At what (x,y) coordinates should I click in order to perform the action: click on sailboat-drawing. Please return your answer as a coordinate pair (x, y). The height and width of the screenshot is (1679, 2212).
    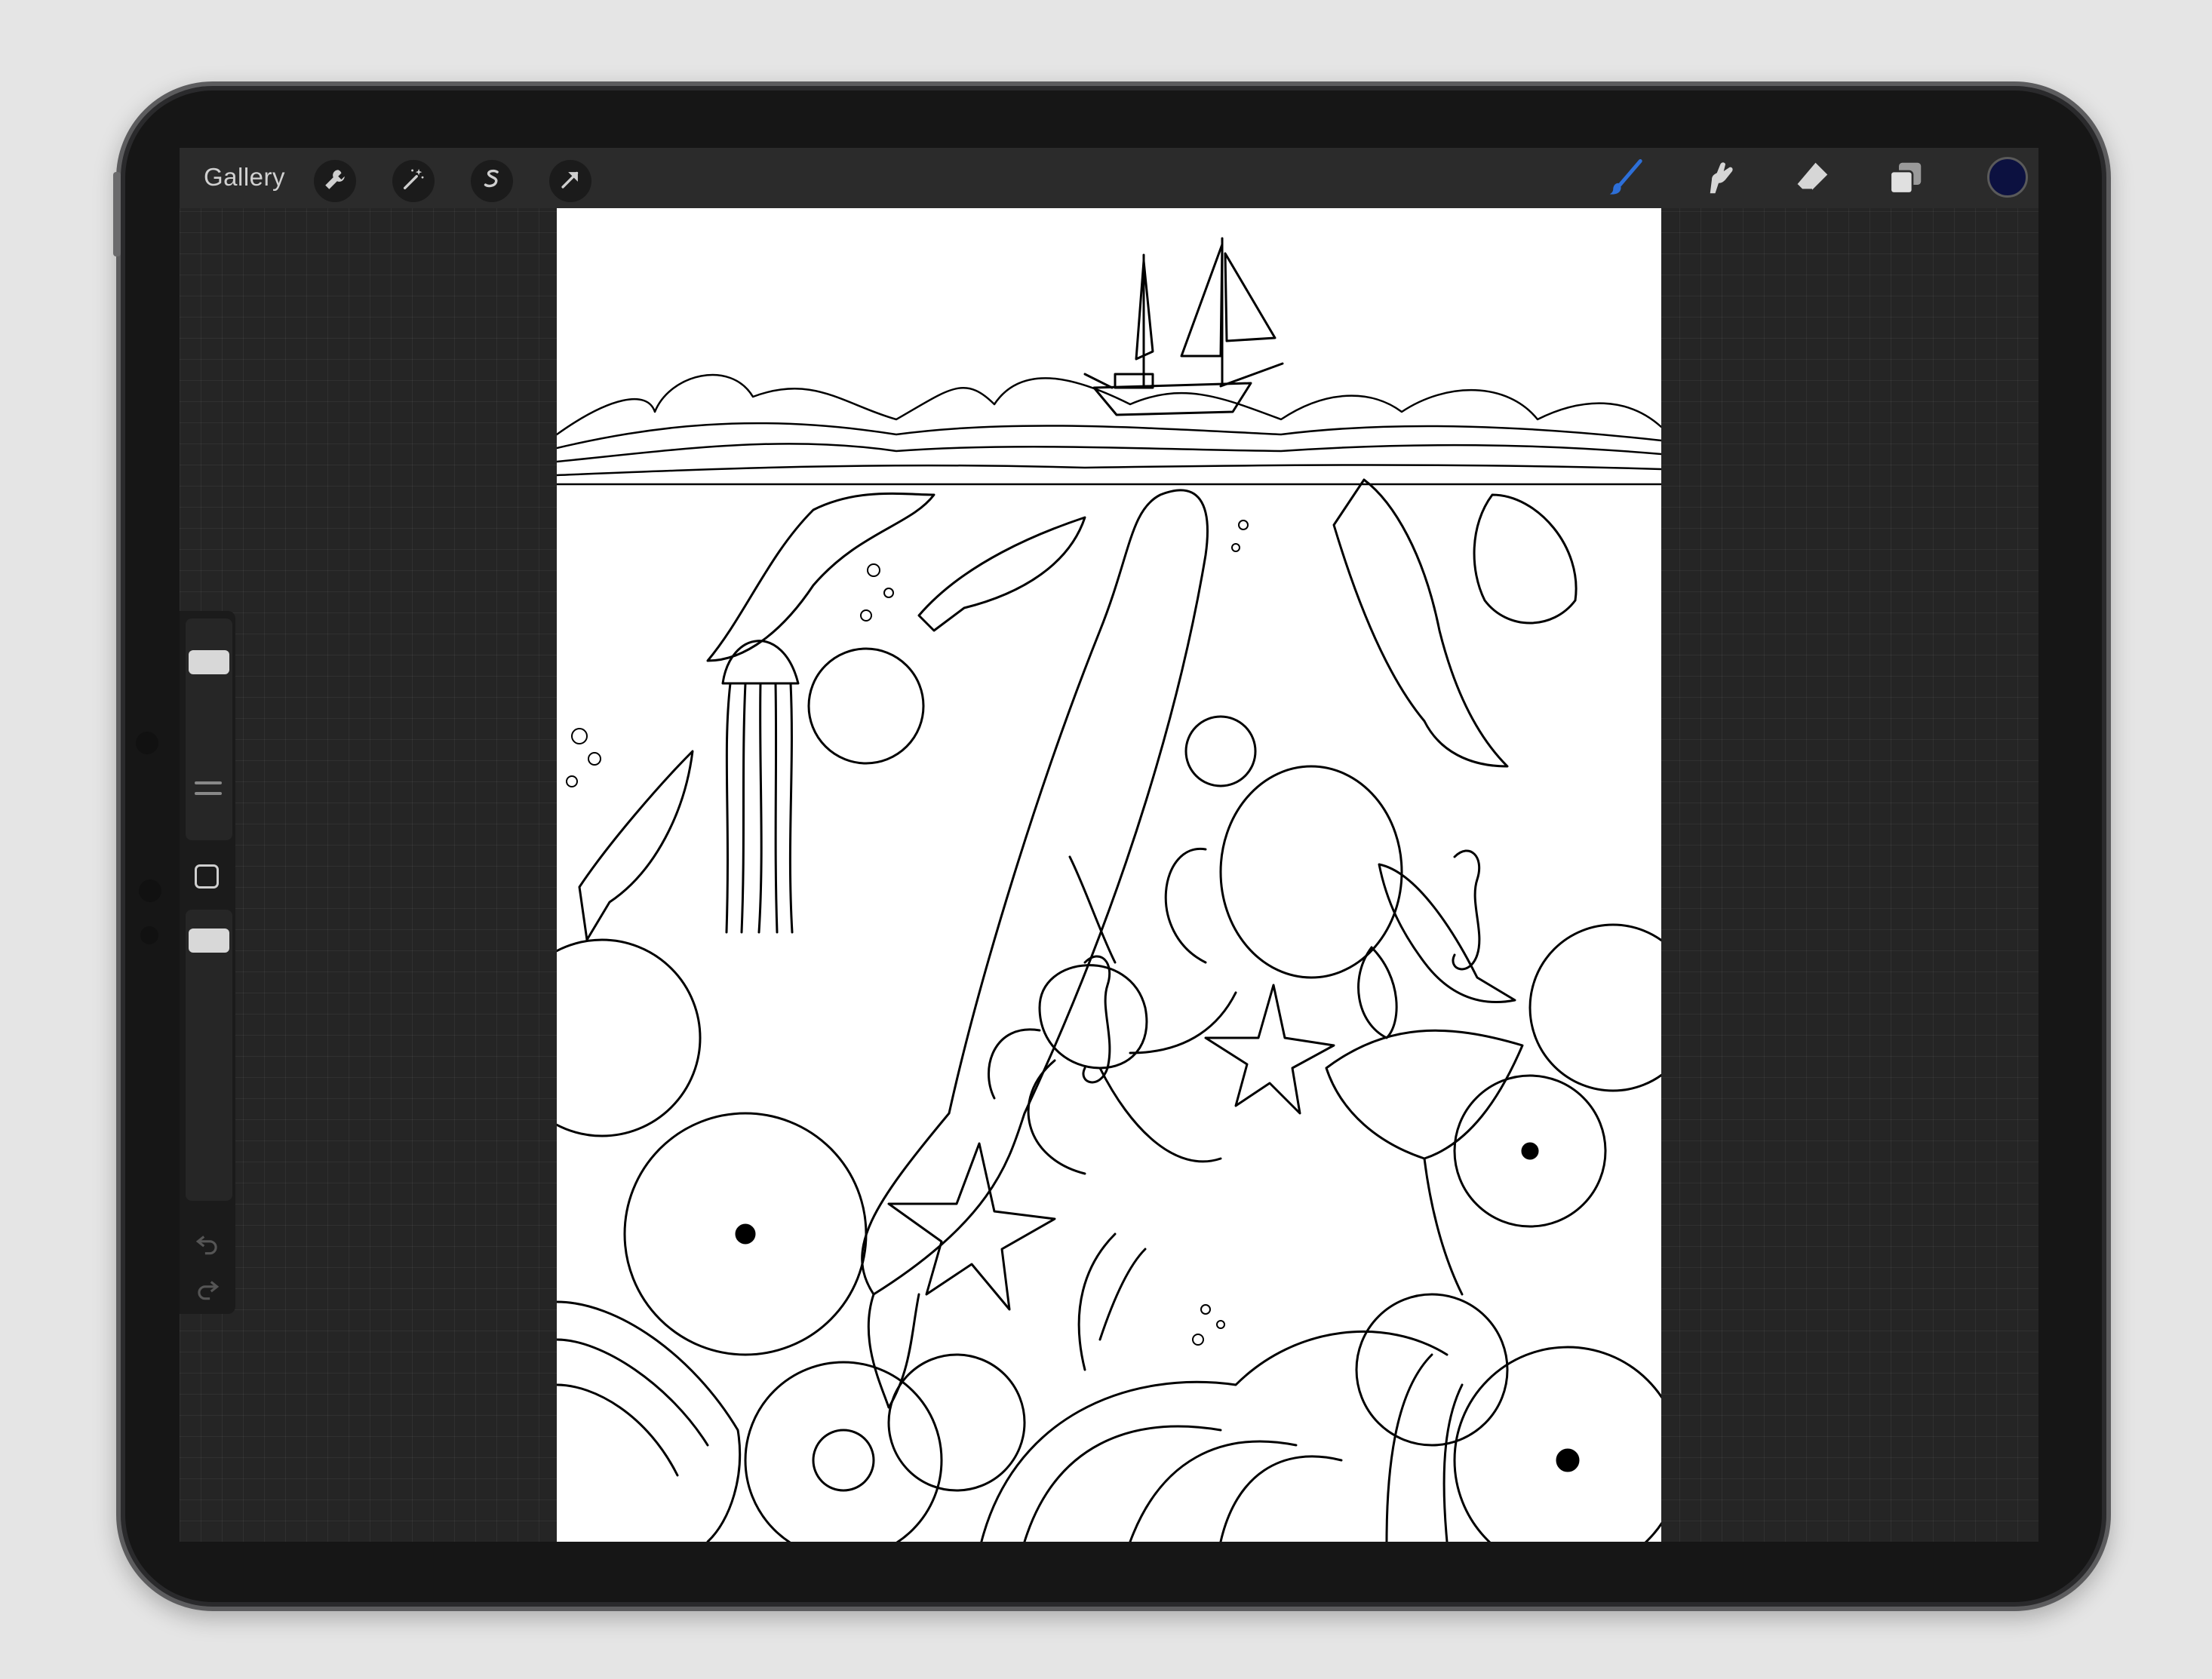
    Looking at the image, I should click on (1183, 326).